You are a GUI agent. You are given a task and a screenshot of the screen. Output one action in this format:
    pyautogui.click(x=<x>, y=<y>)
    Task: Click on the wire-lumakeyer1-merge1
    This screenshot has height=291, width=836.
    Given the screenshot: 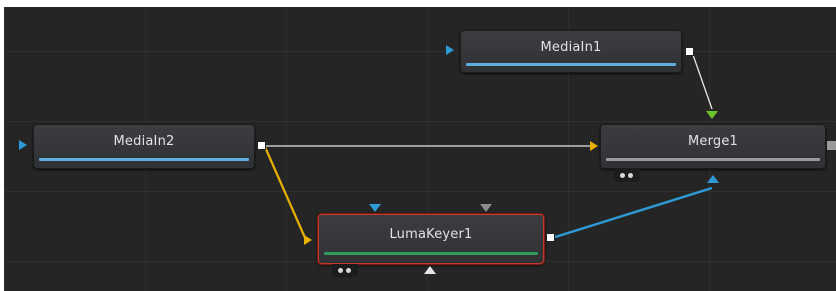 What is the action you would take?
    pyautogui.click(x=632, y=213)
    